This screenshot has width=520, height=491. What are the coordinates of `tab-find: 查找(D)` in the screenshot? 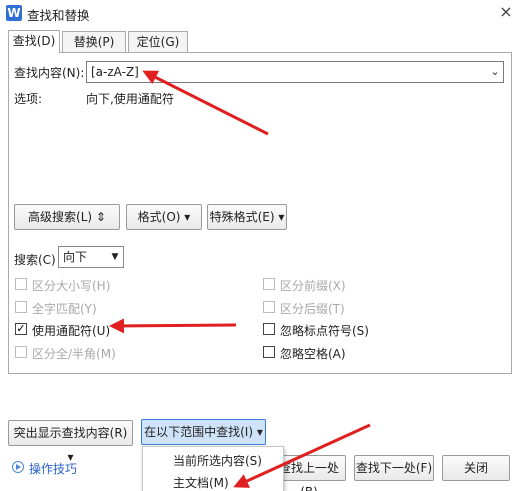 It's located at (34, 41).